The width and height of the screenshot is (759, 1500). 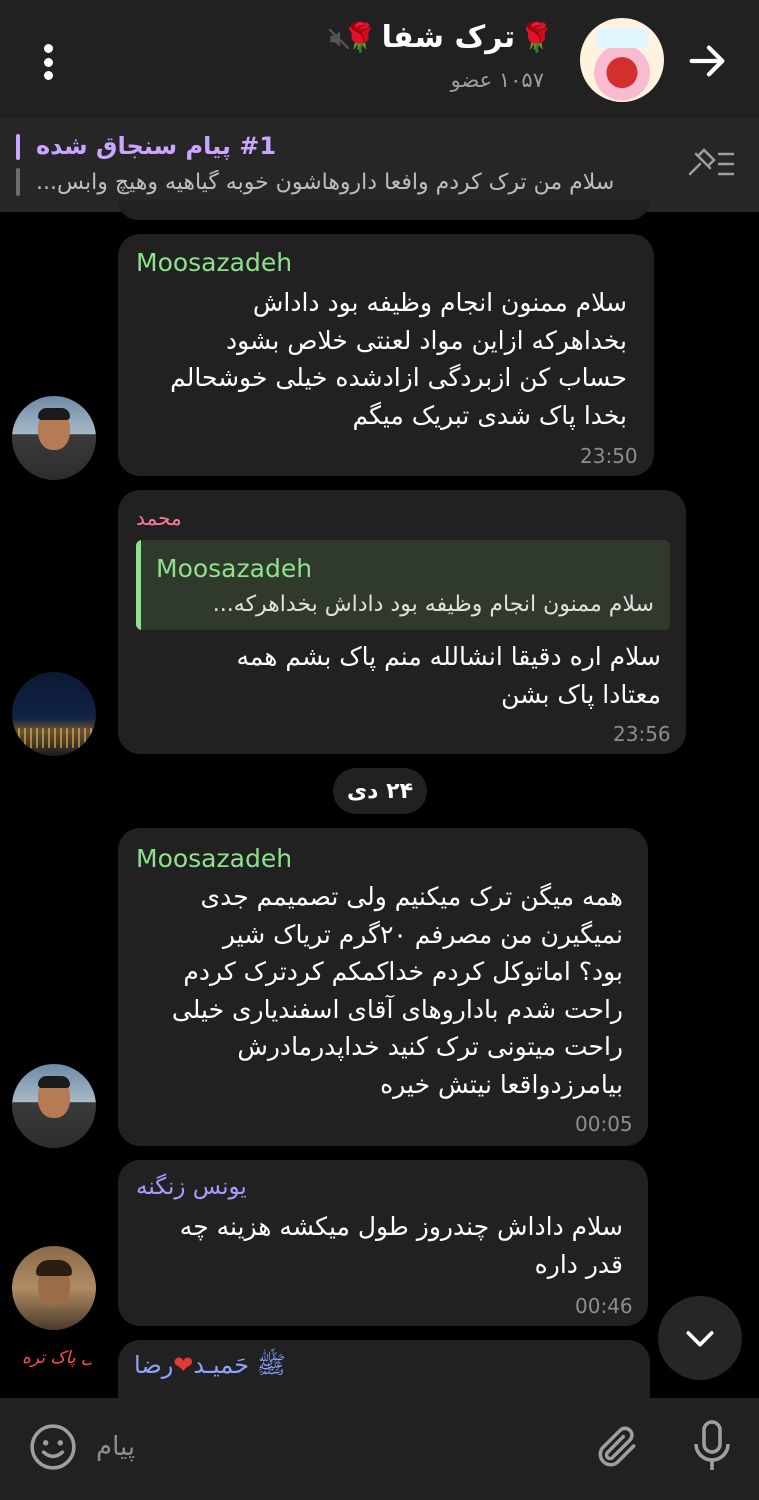 I want to click on message-time: 00:46, so click(x=604, y=1306).